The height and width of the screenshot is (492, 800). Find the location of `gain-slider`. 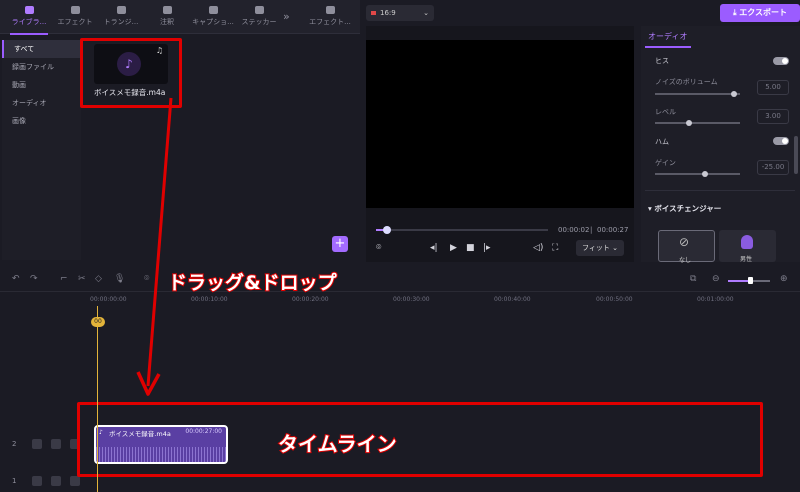

gain-slider is located at coordinates (697, 174).